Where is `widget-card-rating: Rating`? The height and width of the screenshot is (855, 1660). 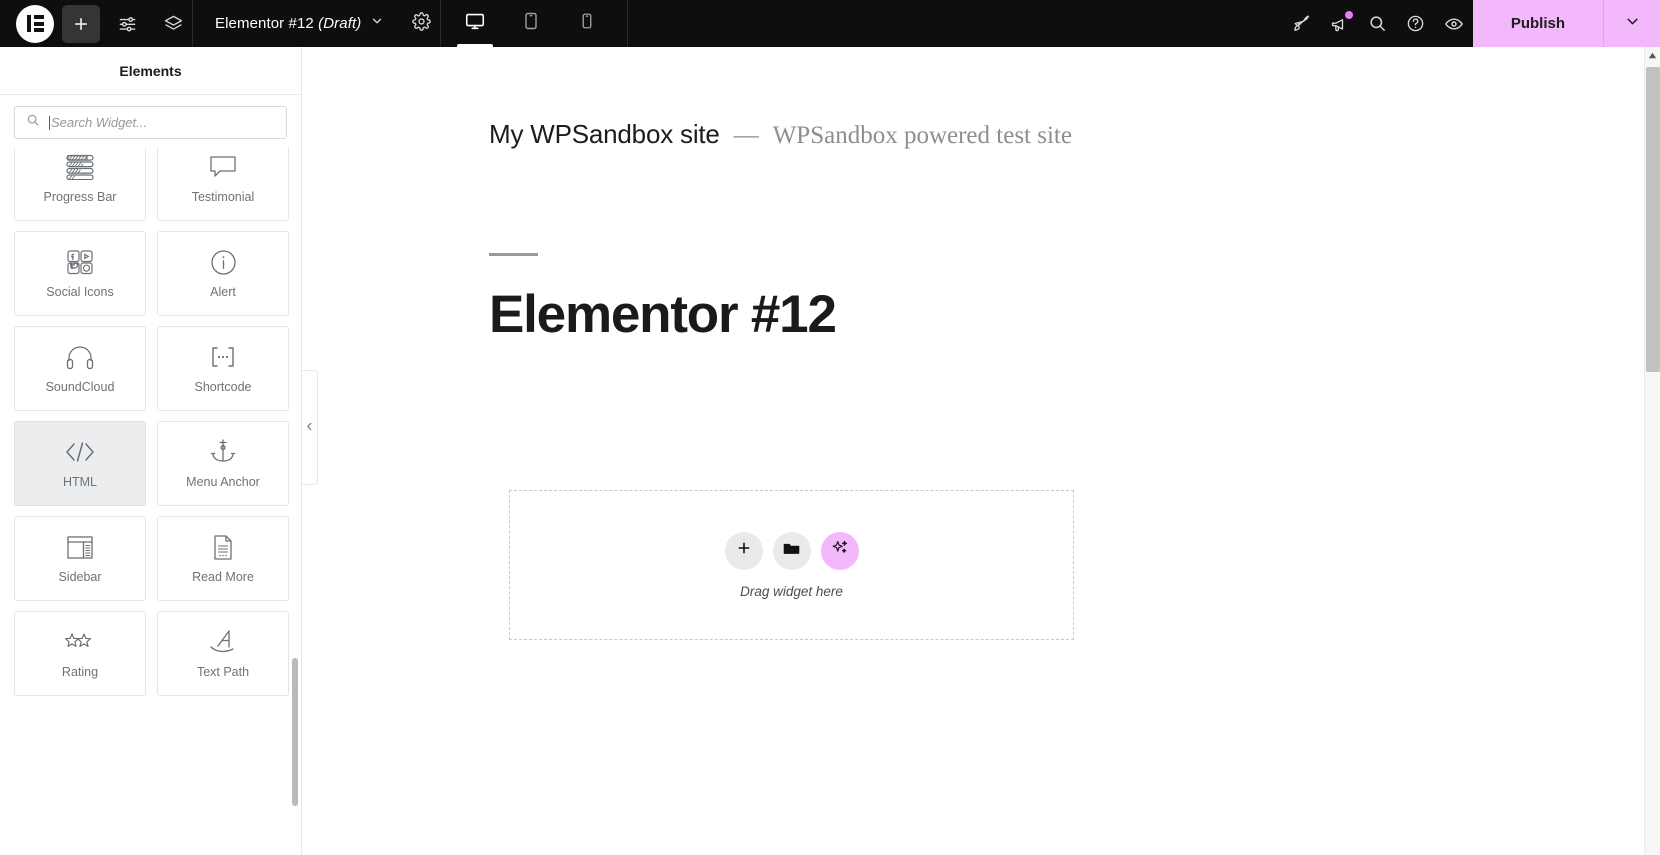
widget-card-rating: Rating is located at coordinates (80, 653).